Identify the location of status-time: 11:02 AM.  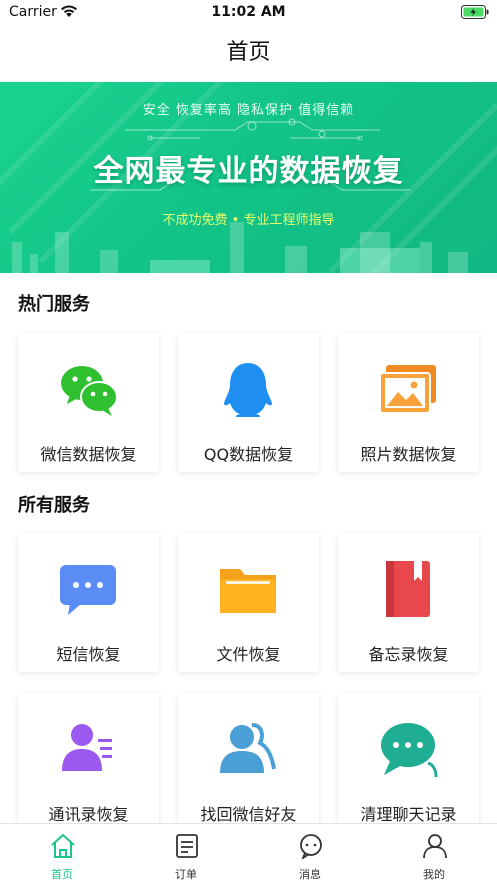
(248, 12).